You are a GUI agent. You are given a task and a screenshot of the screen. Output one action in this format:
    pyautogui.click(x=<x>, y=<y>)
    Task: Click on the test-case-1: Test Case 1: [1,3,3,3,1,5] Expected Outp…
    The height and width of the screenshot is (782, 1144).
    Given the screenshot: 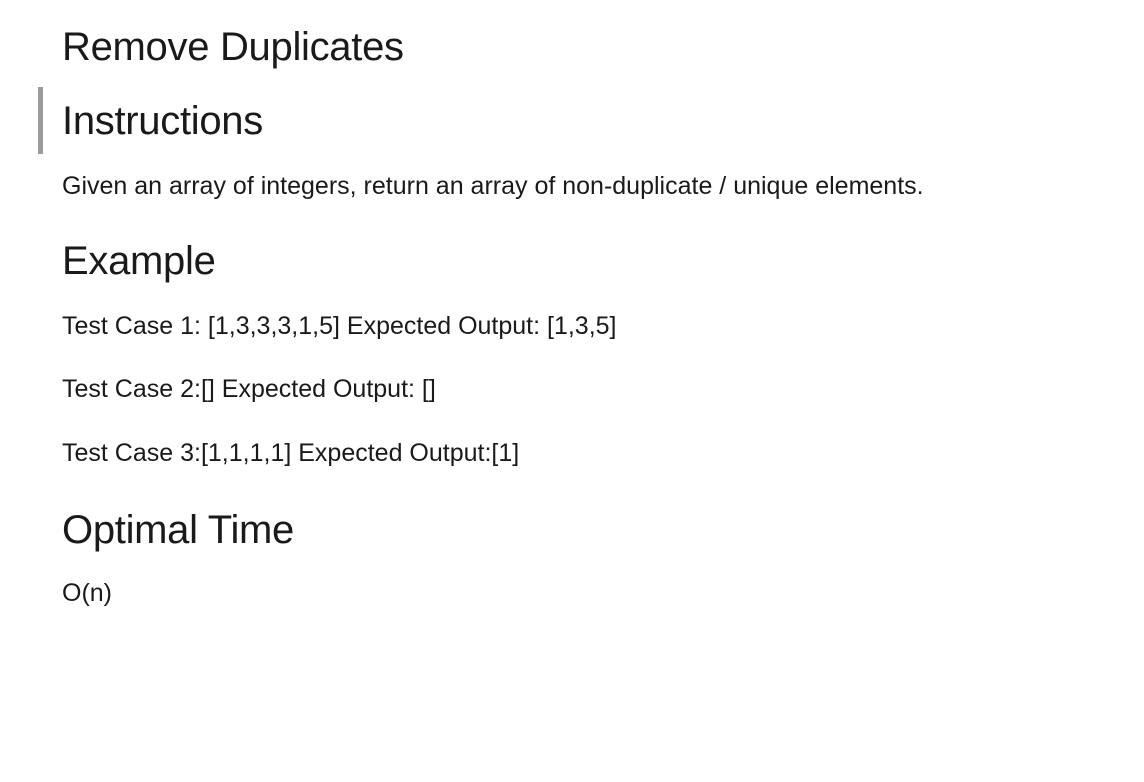 What is the action you would take?
    pyautogui.click(x=339, y=326)
    